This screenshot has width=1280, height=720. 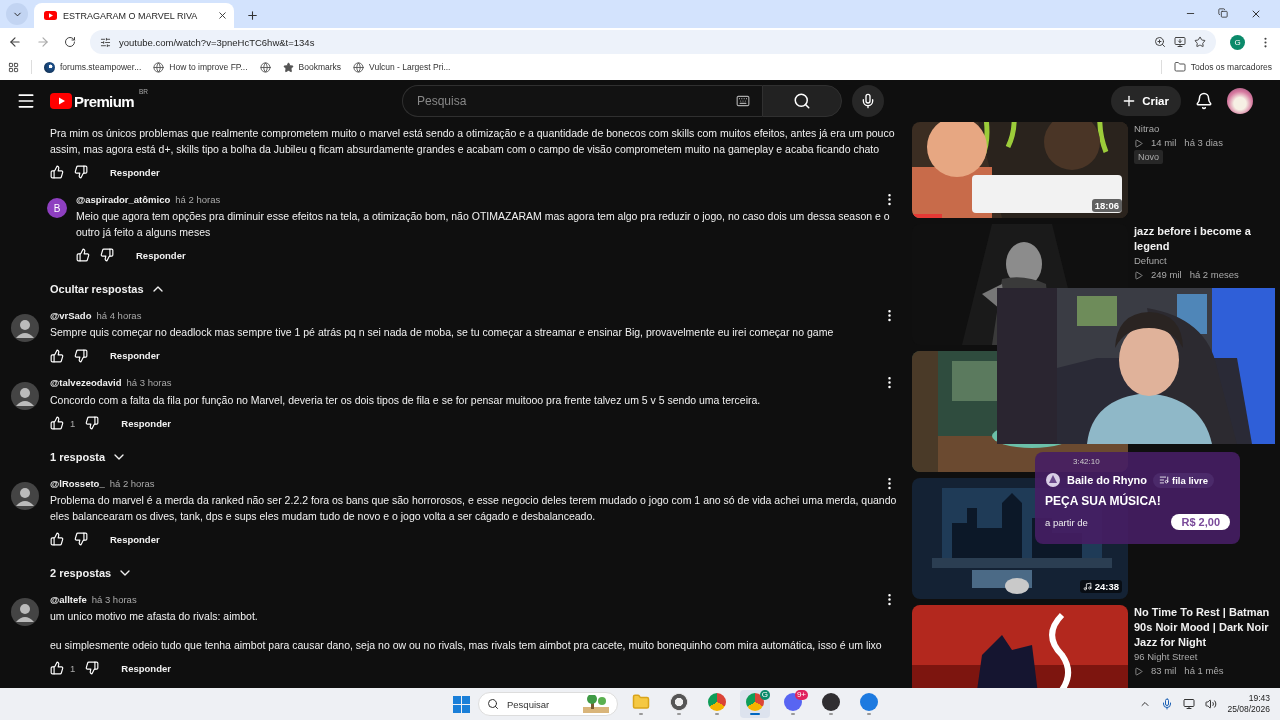 I want to click on avatar: B, so click(x=57, y=208).